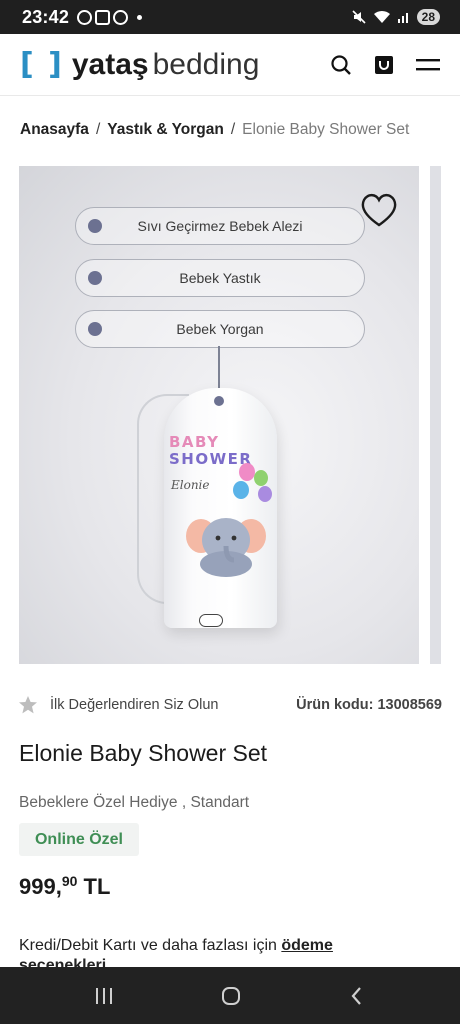  What do you see at coordinates (42, 64) in the screenshot?
I see `logo-bracket: [ ]` at bounding box center [42, 64].